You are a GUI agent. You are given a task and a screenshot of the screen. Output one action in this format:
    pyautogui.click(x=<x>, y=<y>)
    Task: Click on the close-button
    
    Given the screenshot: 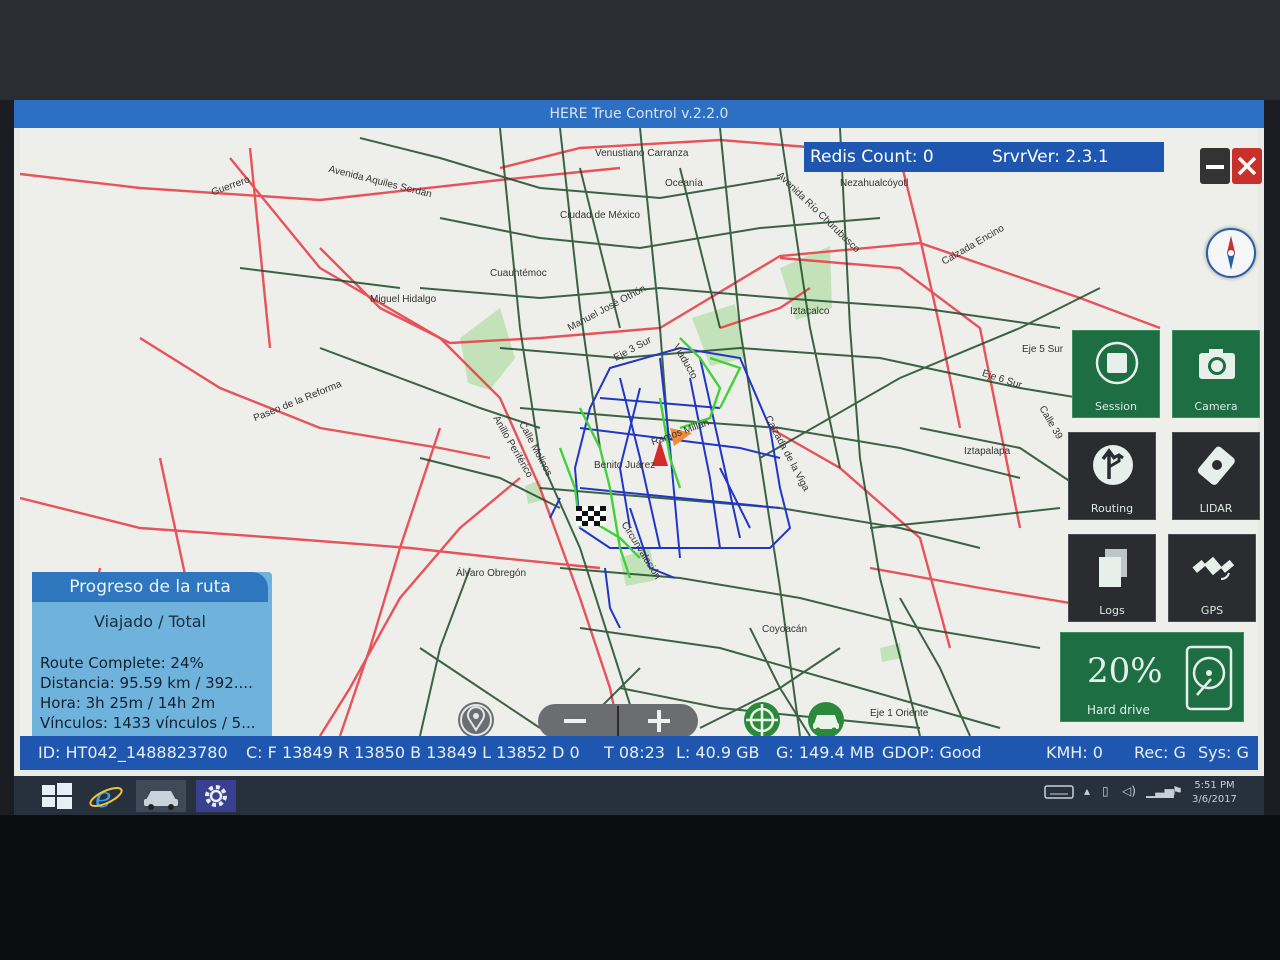 What is the action you would take?
    pyautogui.click(x=1247, y=166)
    